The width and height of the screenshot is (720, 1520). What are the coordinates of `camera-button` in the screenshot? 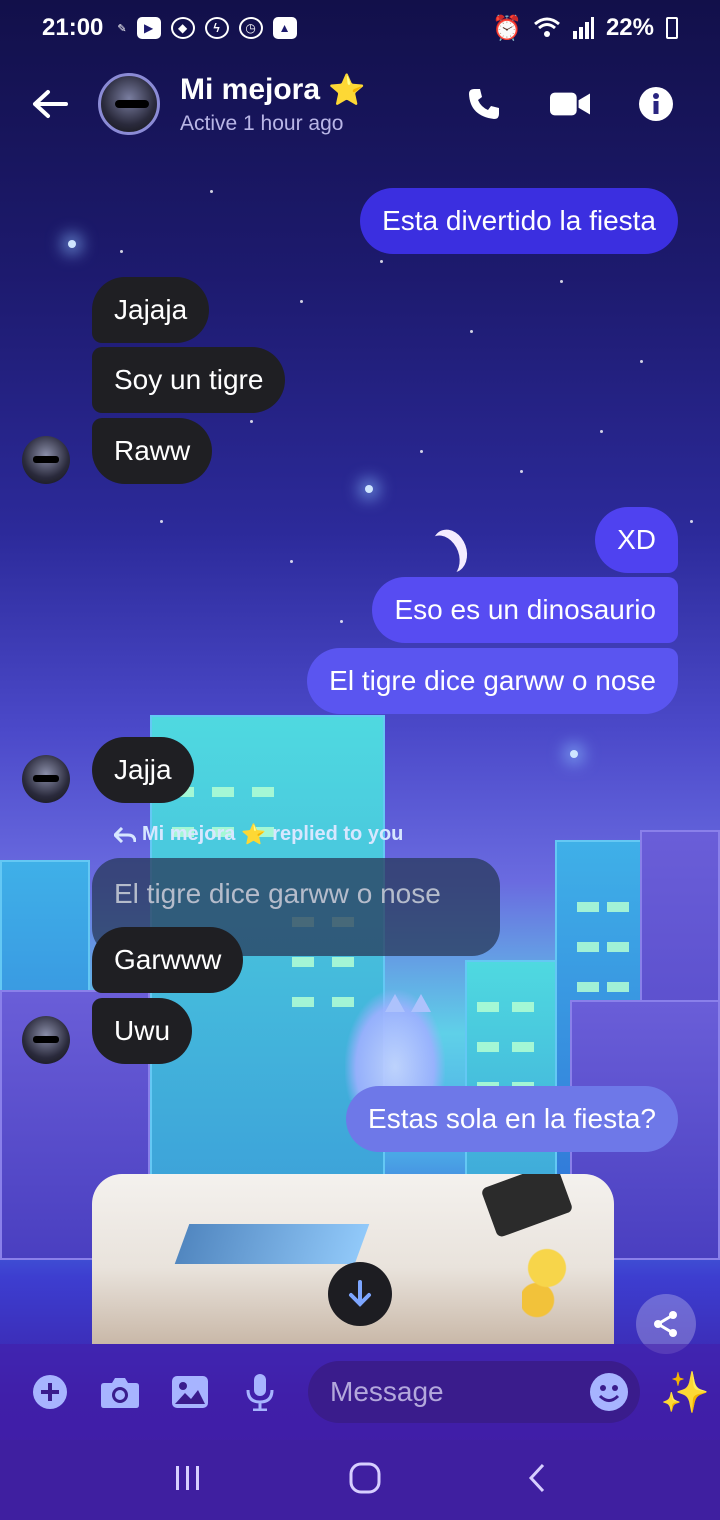 It's located at (120, 1392).